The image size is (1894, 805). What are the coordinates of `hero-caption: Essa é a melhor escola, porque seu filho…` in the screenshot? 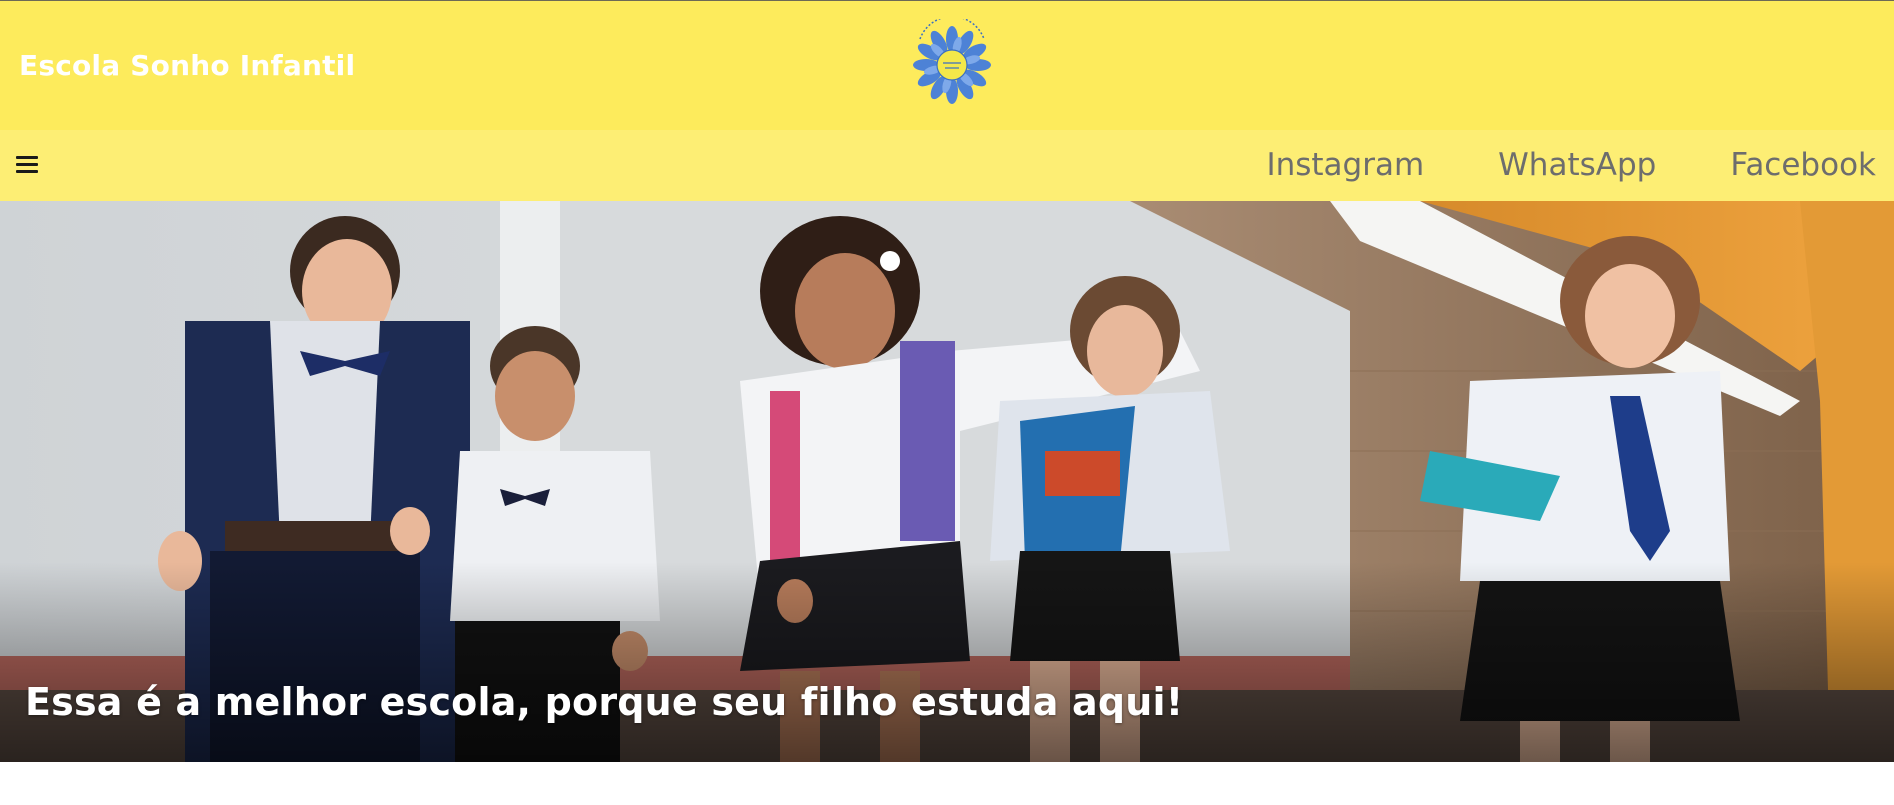 It's located at (604, 702).